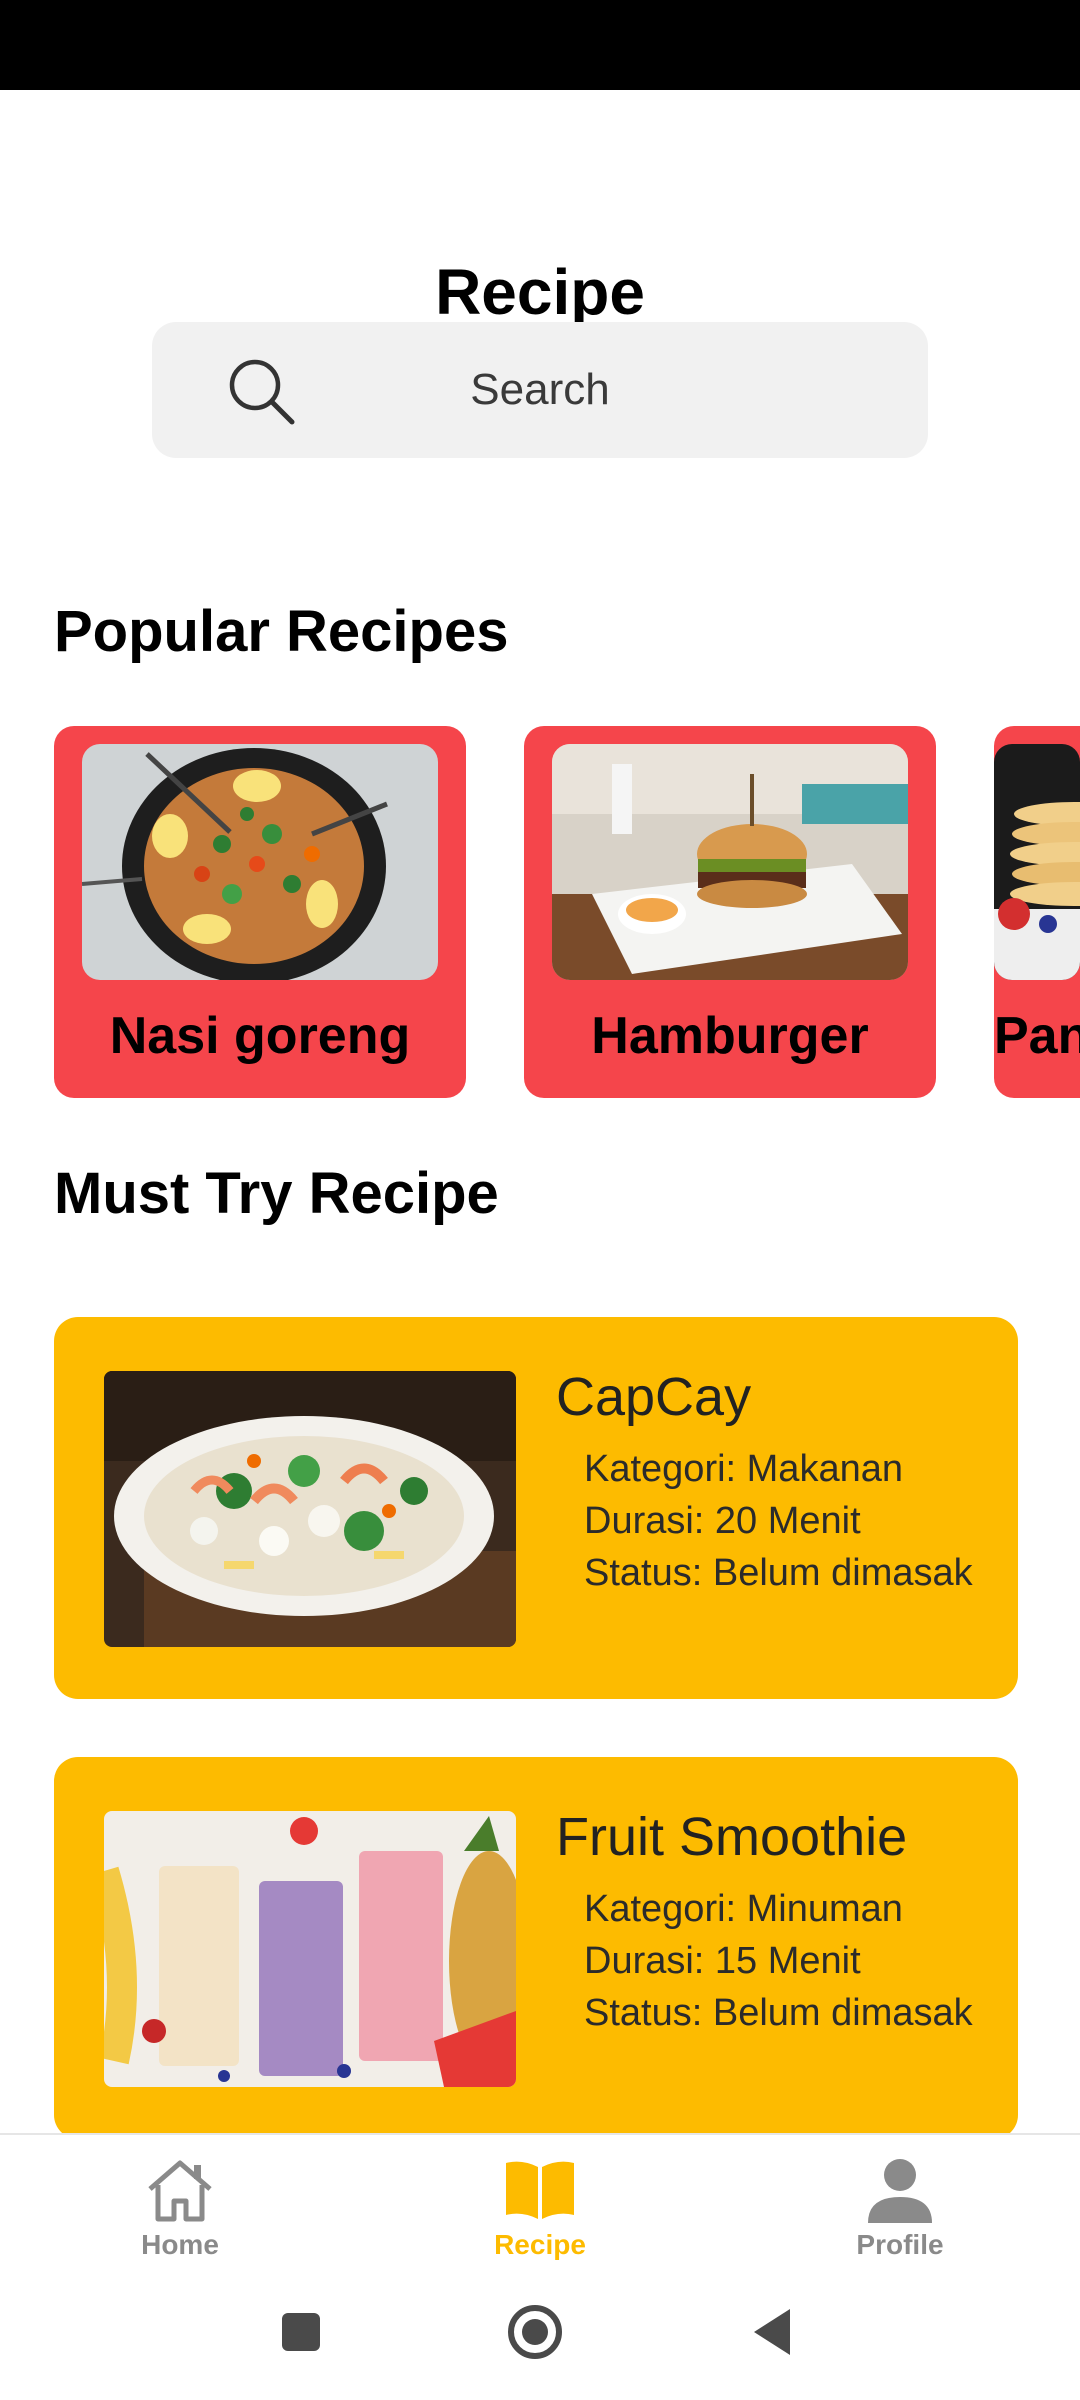 The width and height of the screenshot is (1080, 2400). Describe the element at coordinates (730, 1036) in the screenshot. I see `popular-card-label: Hamburger` at that location.